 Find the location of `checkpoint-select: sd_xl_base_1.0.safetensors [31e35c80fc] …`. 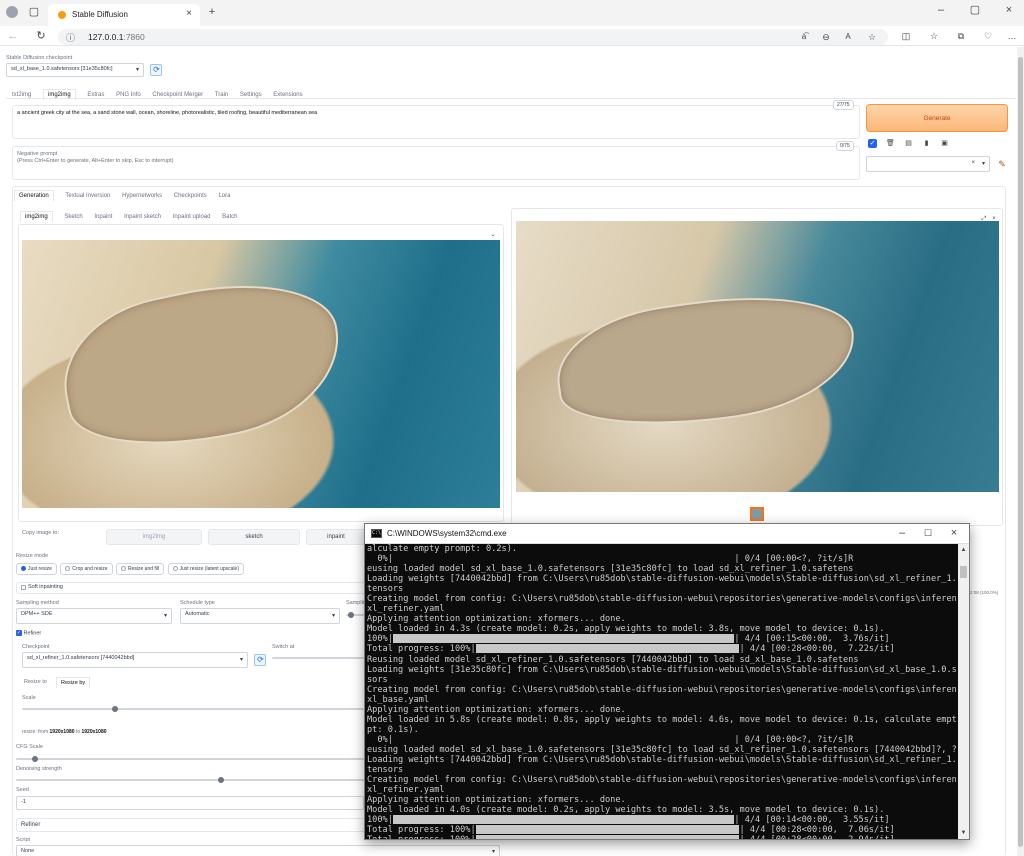

checkpoint-select: sd_xl_base_1.0.safetensors [31e35c80fc] … is located at coordinates (75, 70).